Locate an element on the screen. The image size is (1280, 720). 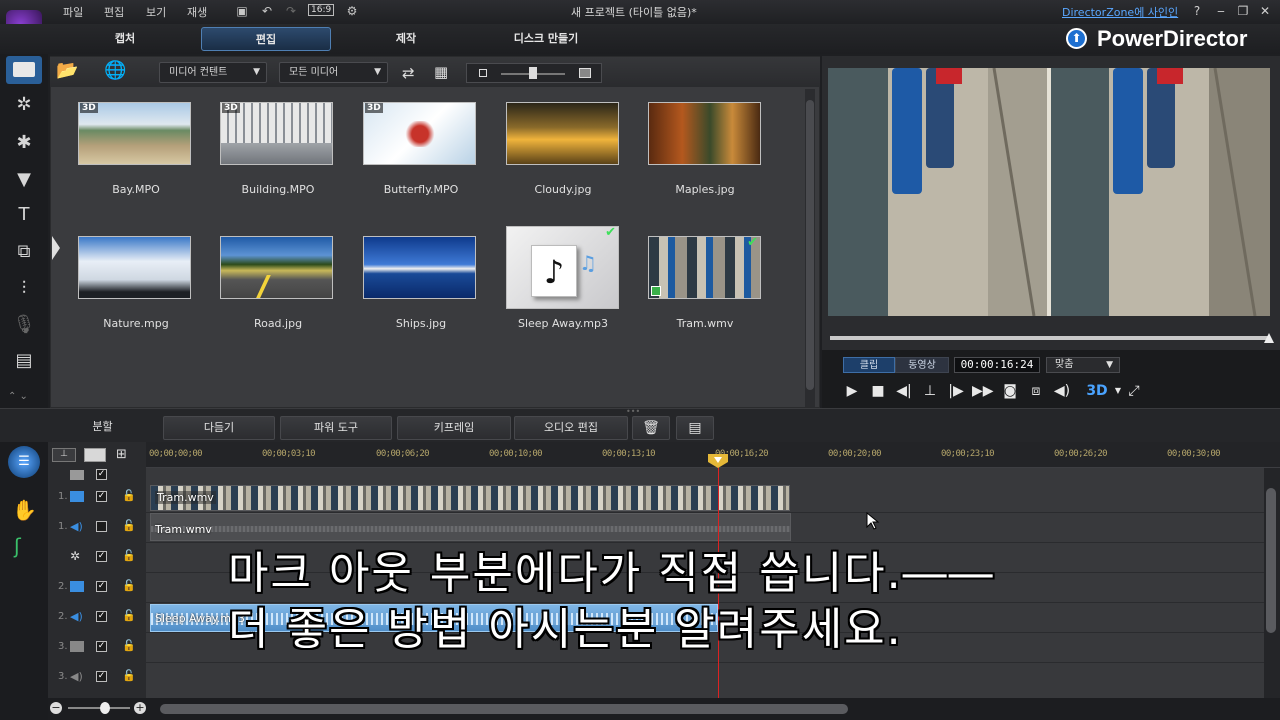
import-folder-icon: 📂 is located at coordinates (70, 71).